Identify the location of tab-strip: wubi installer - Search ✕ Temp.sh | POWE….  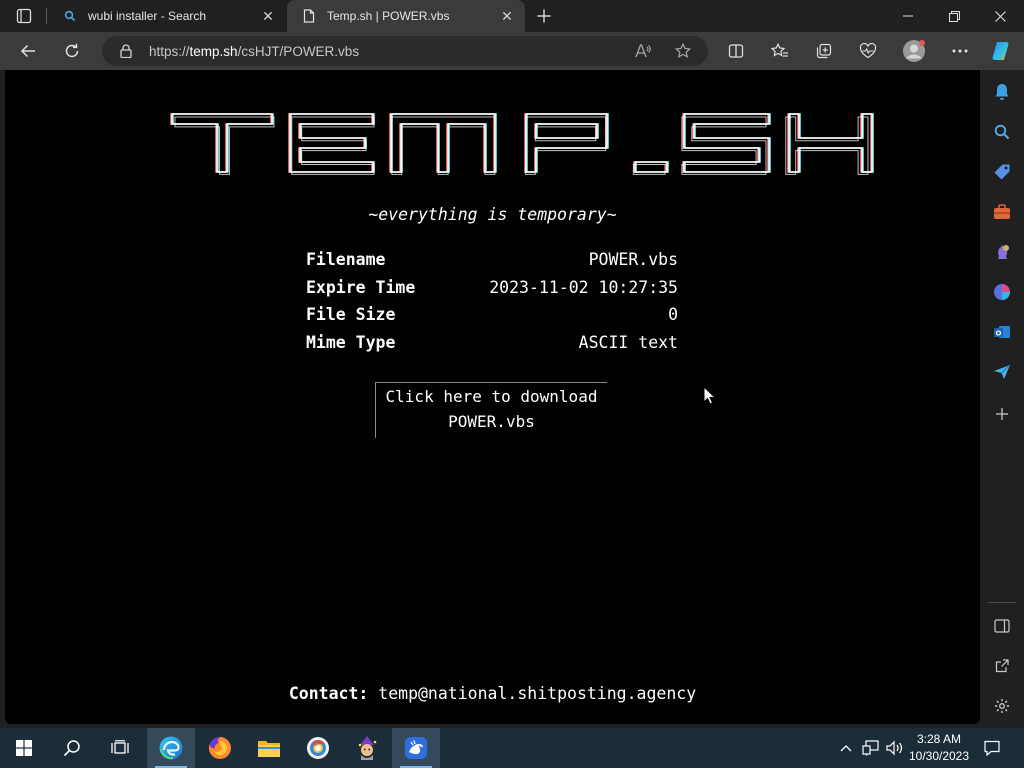
(512, 16).